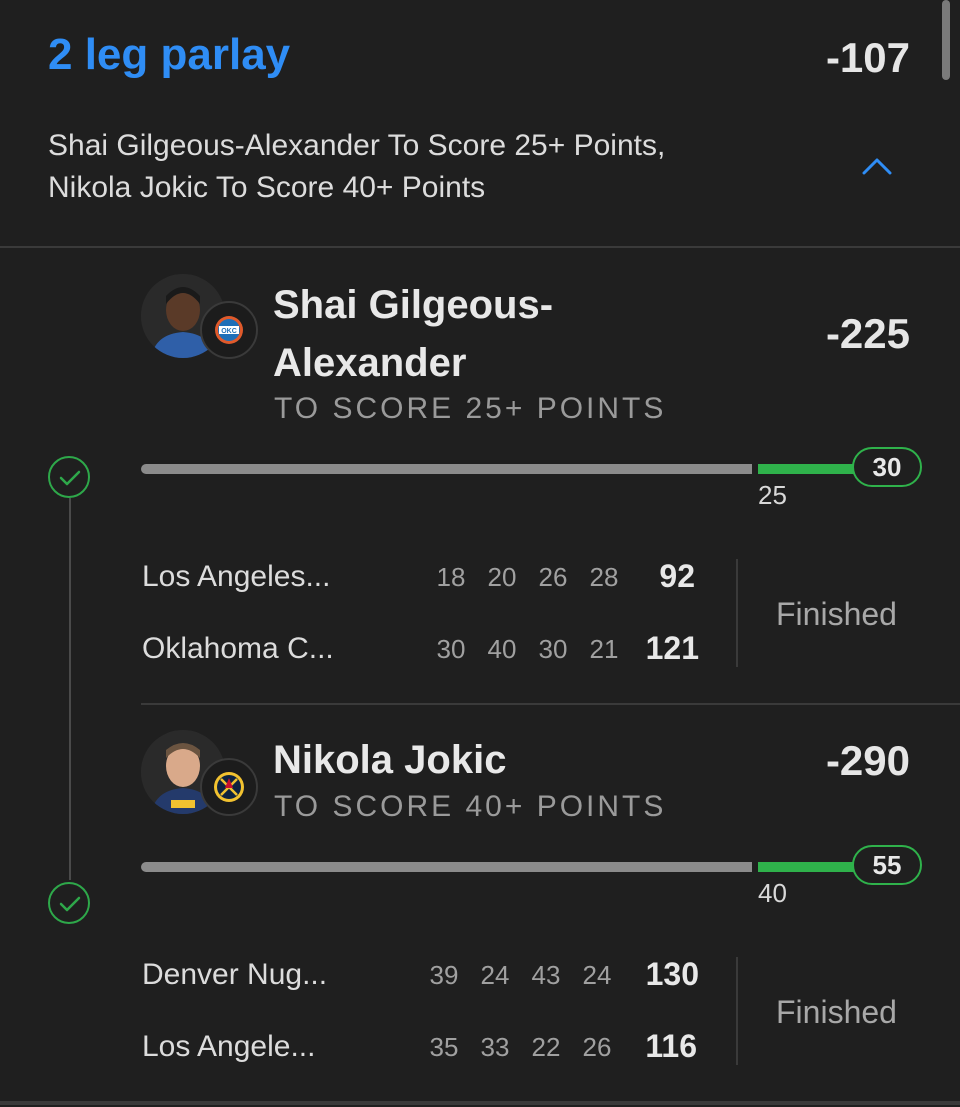 Image resolution: width=960 pixels, height=1107 pixels. Describe the element at coordinates (470, 806) in the screenshot. I see `prop-label: TO SCORE 40+ POINTS` at that location.